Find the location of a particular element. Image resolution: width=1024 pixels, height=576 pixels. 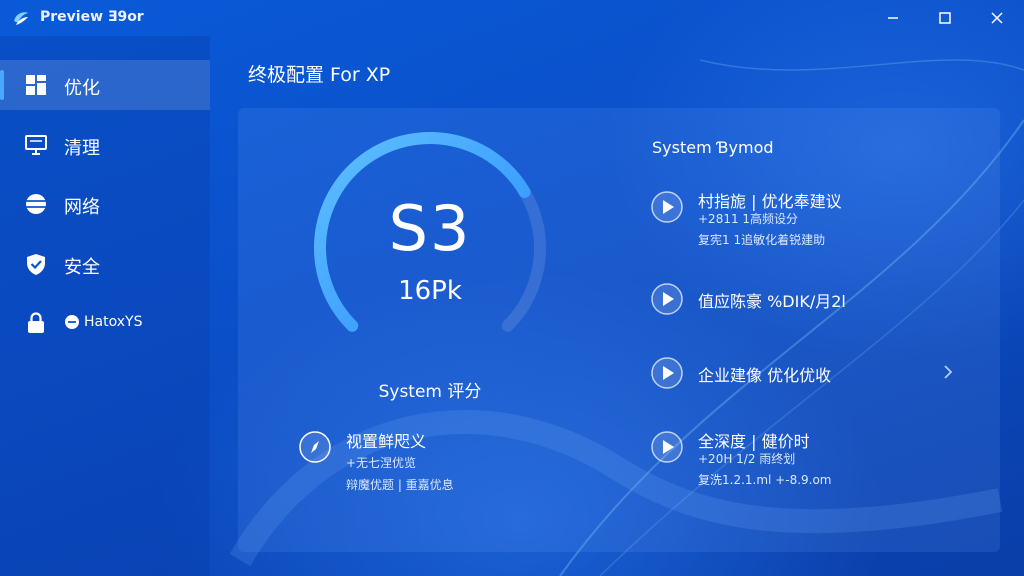

recommendation-line: 复宪1 1追敏化着锐建助 is located at coordinates (762, 240).